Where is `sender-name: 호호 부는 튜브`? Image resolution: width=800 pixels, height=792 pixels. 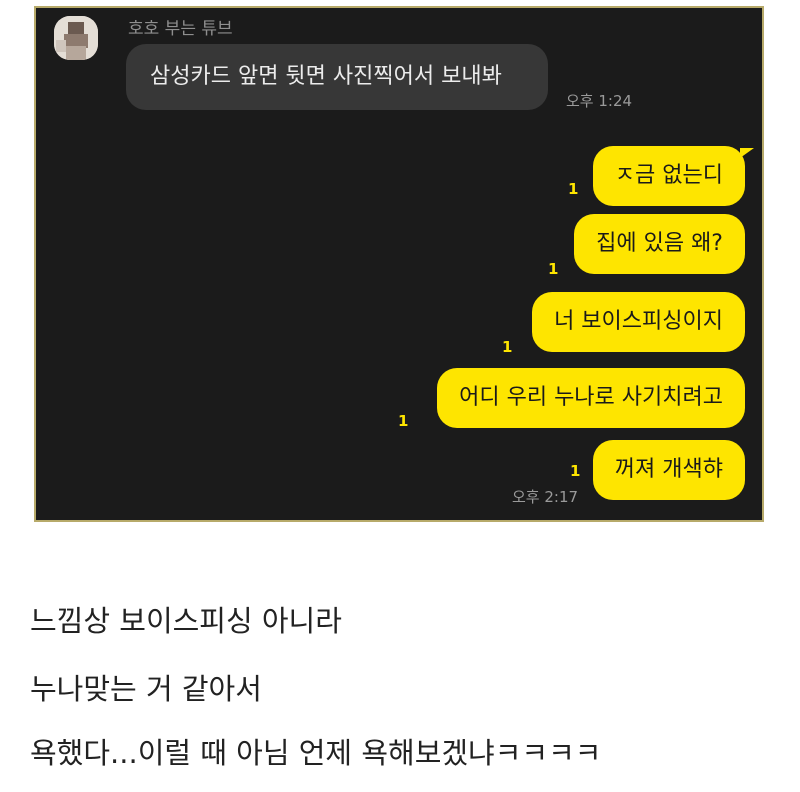
sender-name: 호호 부는 튜브 is located at coordinates (180, 29).